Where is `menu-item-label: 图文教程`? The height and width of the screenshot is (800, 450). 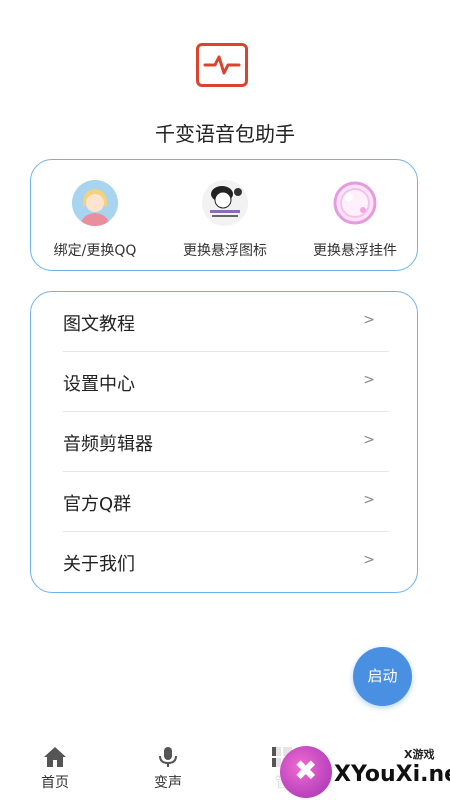
menu-item-label: 图文教程 is located at coordinates (99, 324).